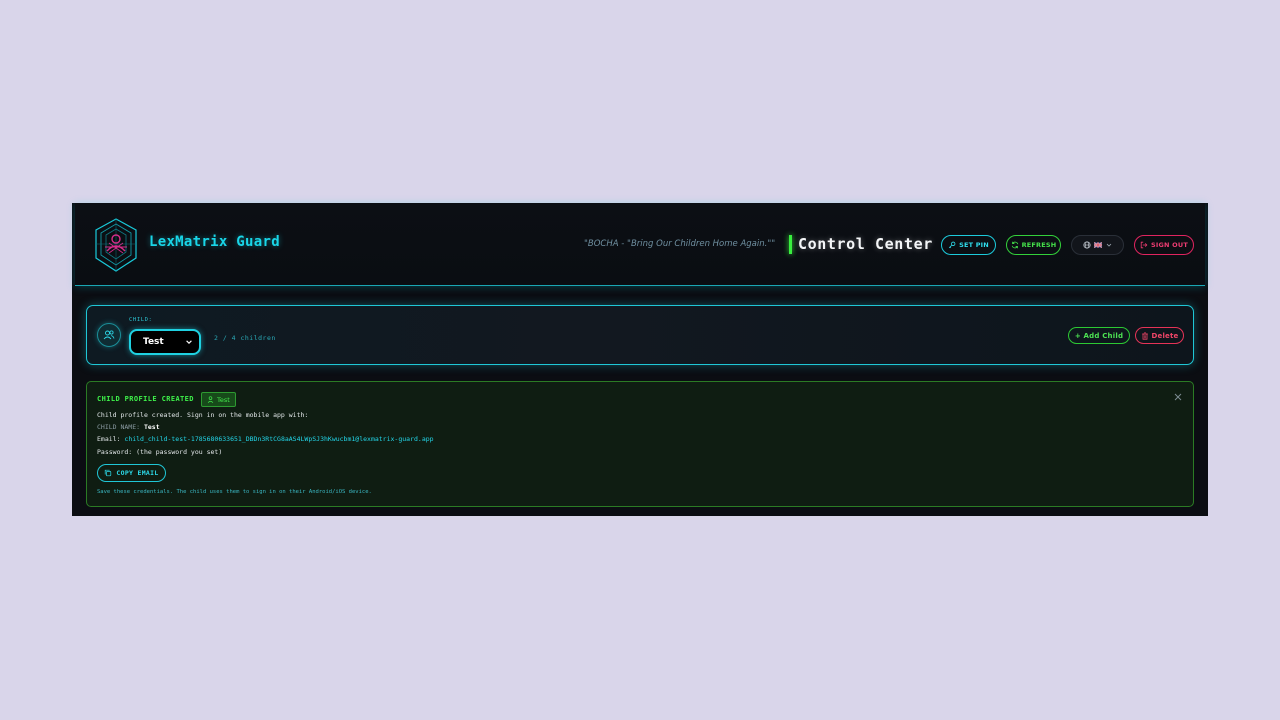 This screenshot has height=720, width=1280. I want to click on copy-icon, so click(108, 473).